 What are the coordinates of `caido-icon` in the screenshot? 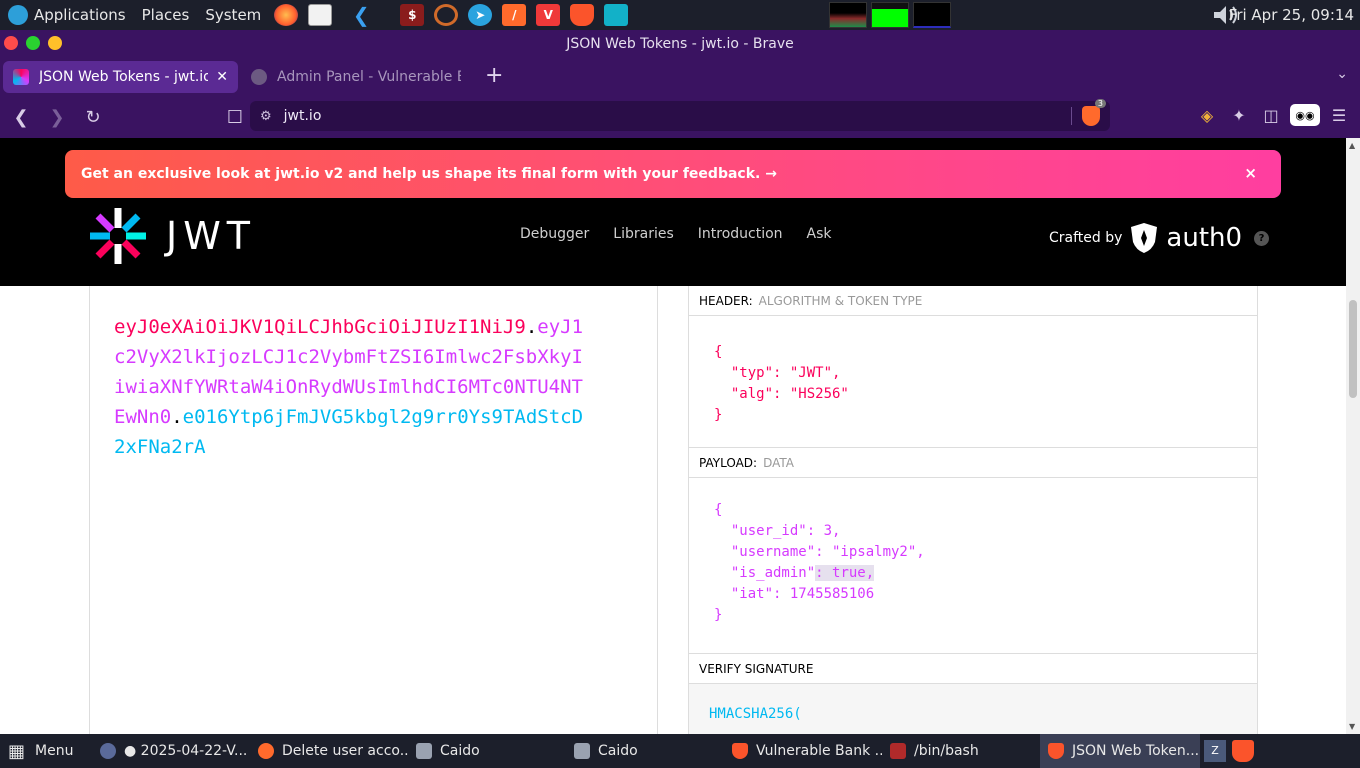 It's located at (266, 751).